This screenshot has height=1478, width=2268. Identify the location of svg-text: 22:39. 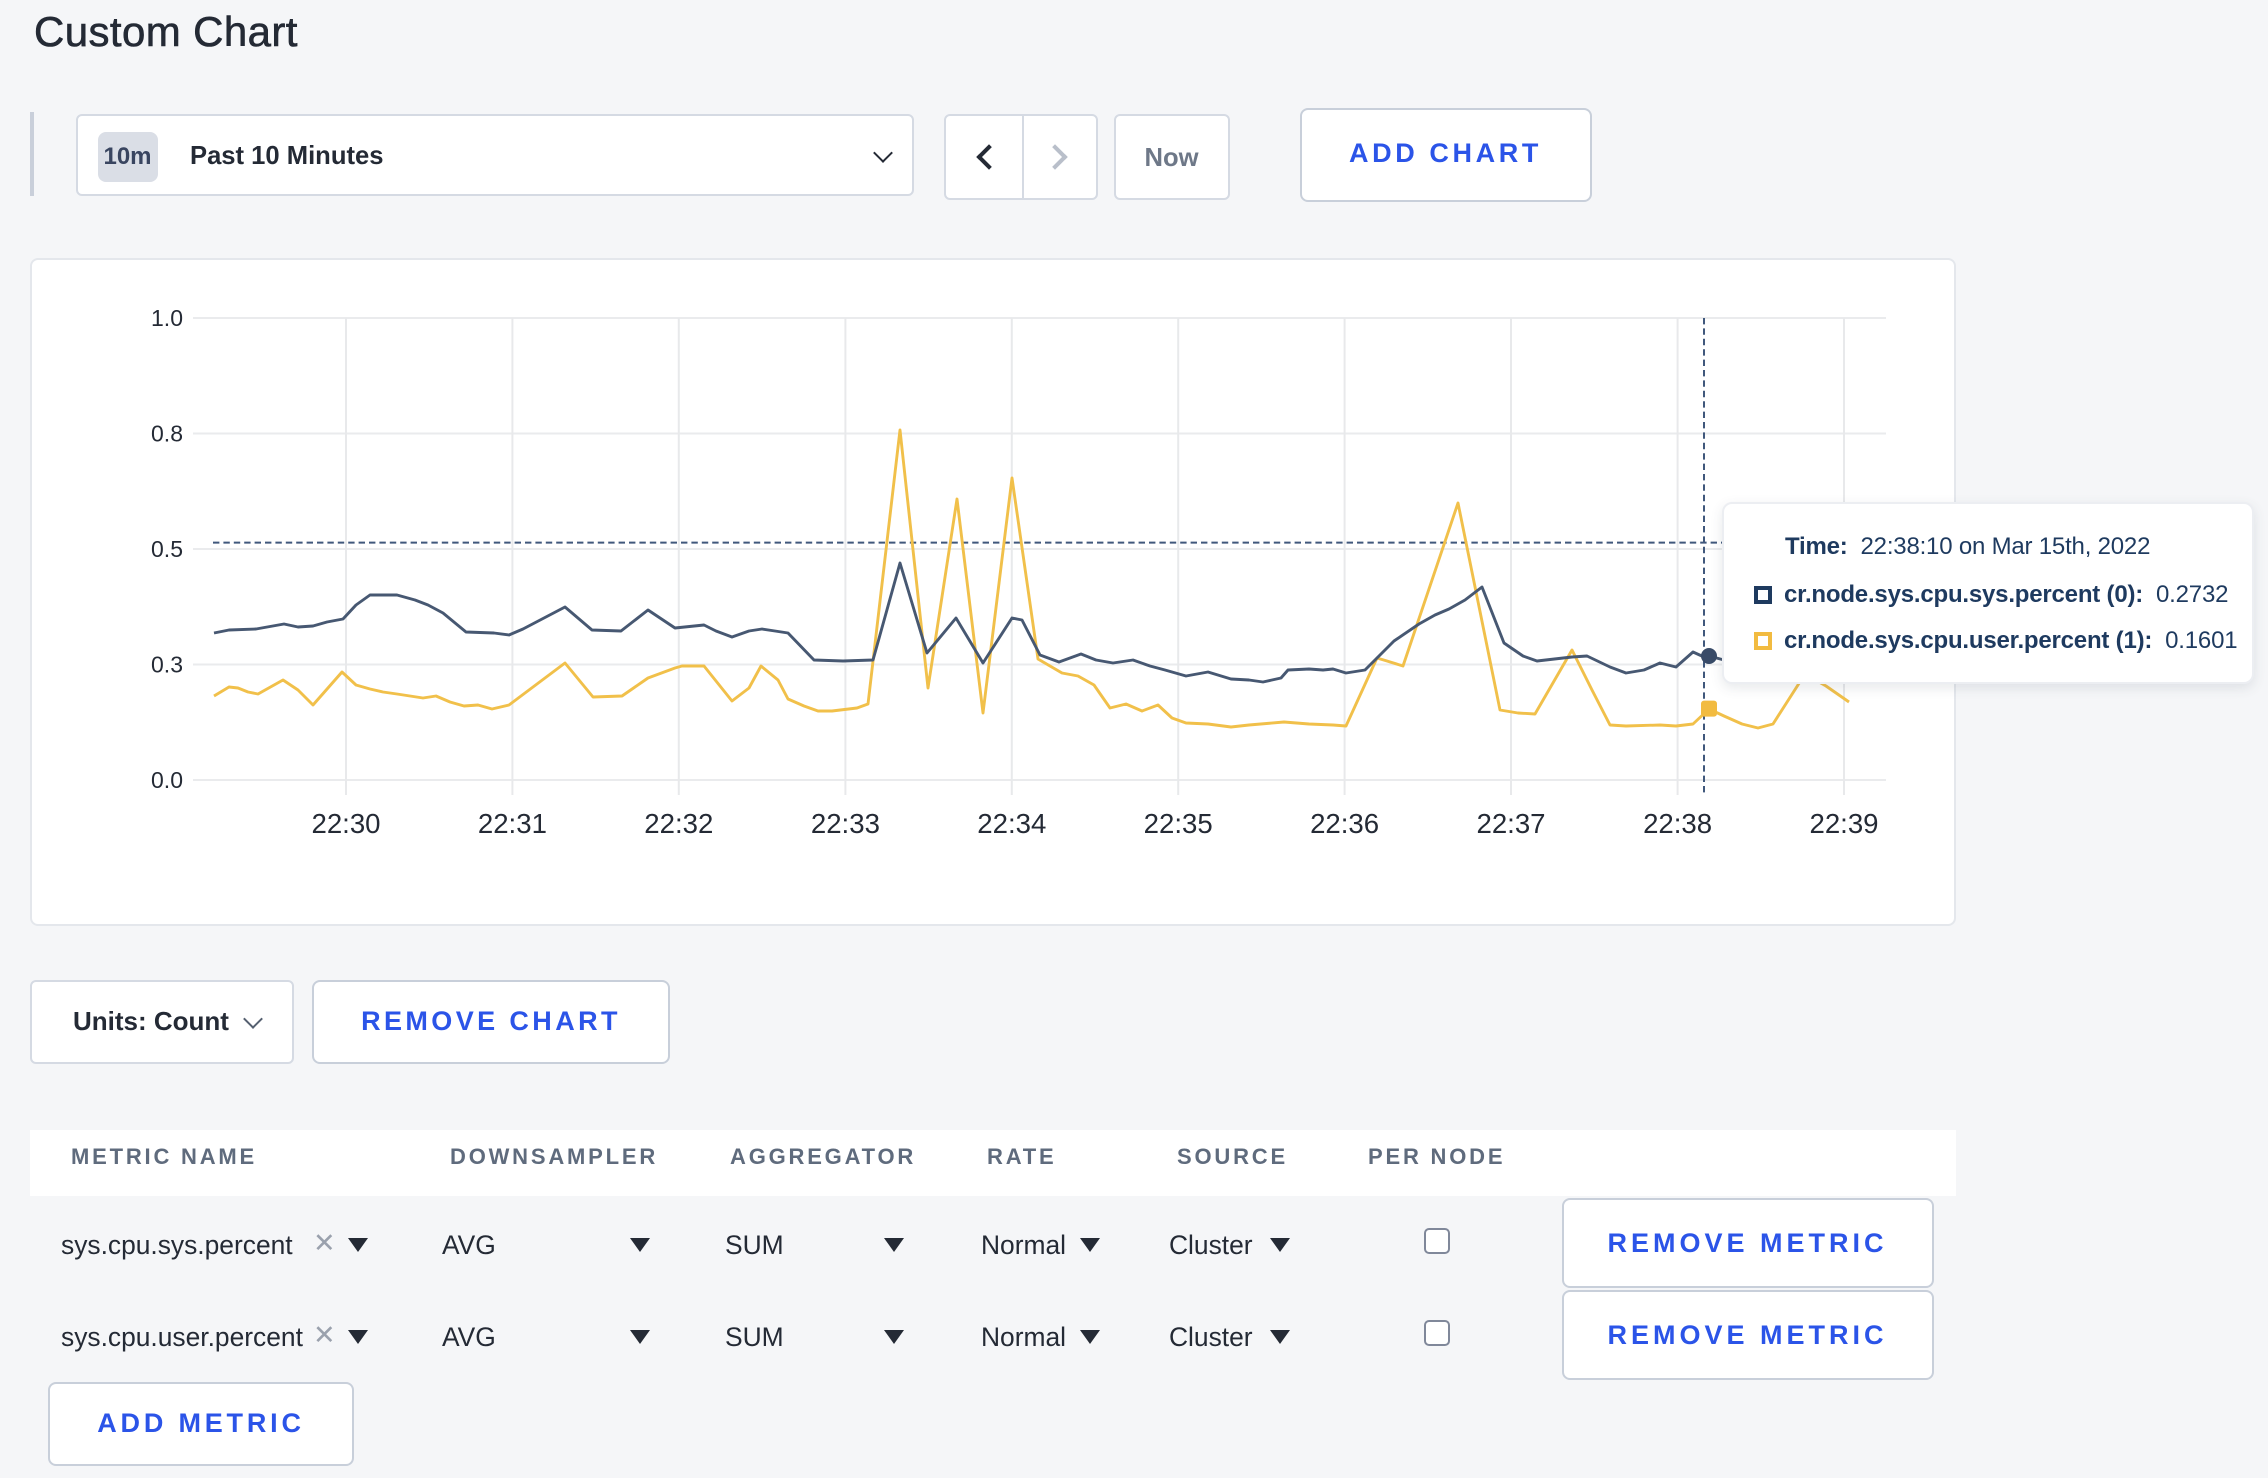
(1843, 823).